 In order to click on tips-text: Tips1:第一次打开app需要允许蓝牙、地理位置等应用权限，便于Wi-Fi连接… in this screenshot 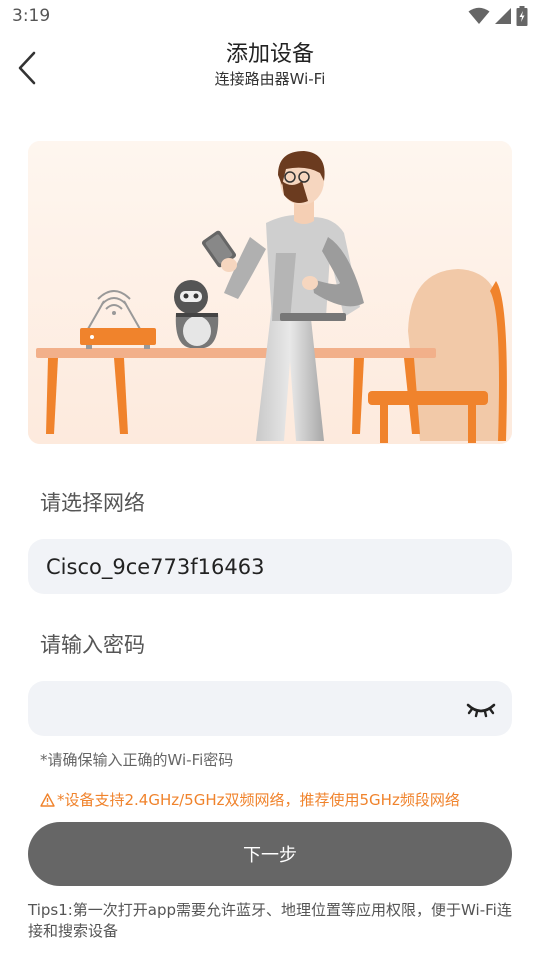, I will do `click(270, 920)`.